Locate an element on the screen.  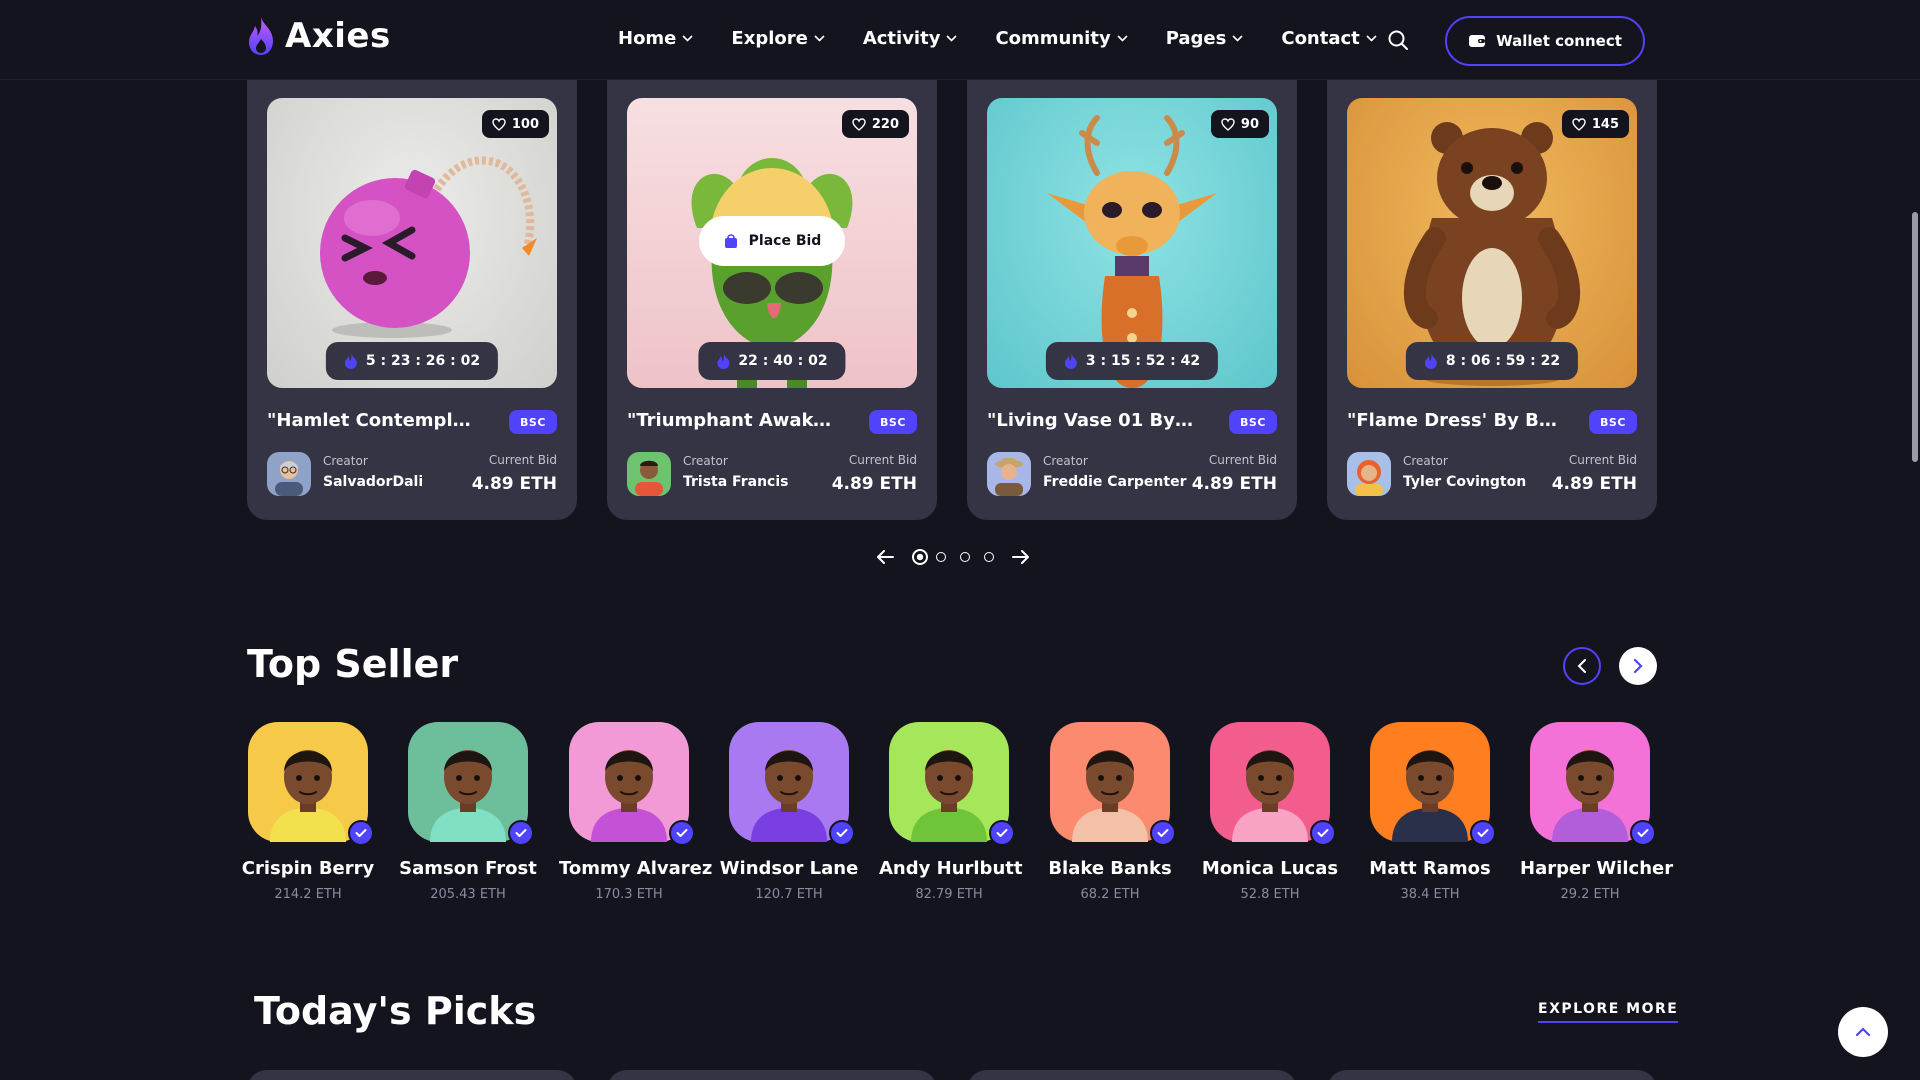
seller-name: Blake Banks is located at coordinates (1110, 868).